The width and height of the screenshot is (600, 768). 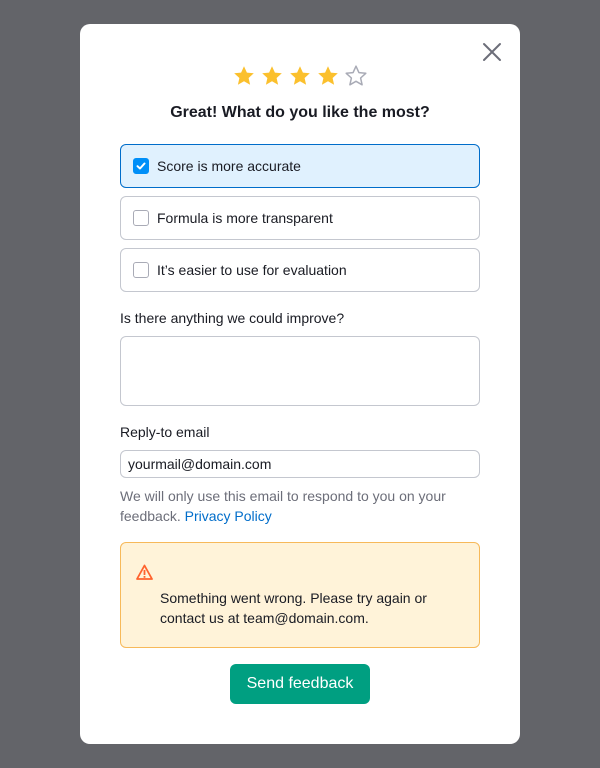 I want to click on modal-title: Great! What do you like the most?, so click(x=300, y=112).